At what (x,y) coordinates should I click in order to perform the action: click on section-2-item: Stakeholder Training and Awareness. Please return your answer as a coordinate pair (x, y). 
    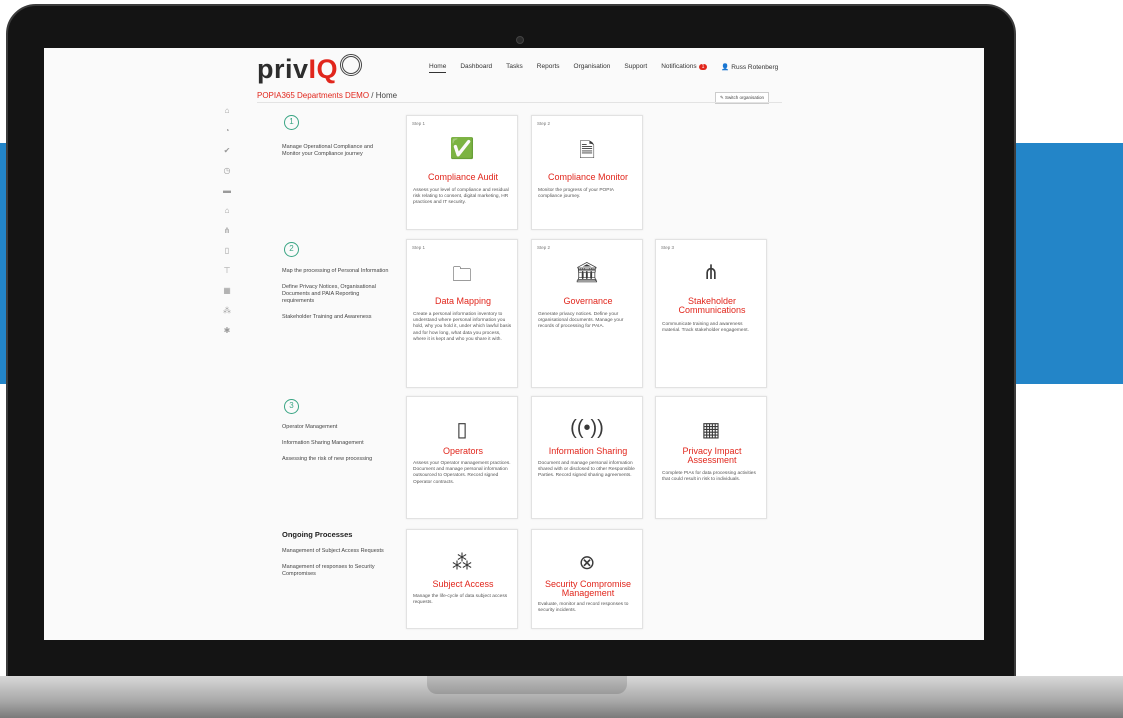
    Looking at the image, I should click on (327, 317).